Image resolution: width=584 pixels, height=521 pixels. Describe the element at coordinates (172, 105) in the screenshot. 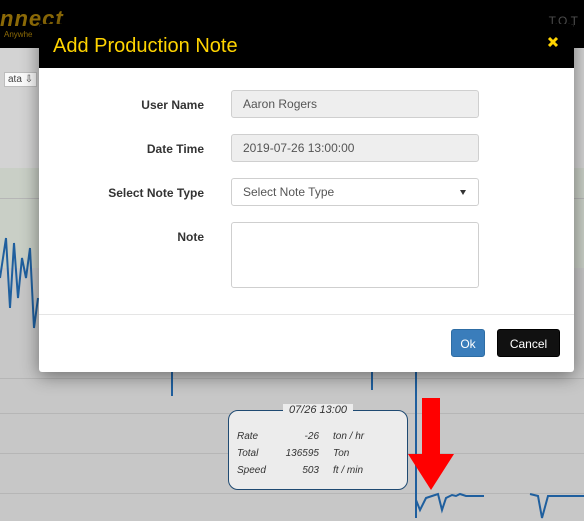

I see `user-name-label: User Name` at that location.